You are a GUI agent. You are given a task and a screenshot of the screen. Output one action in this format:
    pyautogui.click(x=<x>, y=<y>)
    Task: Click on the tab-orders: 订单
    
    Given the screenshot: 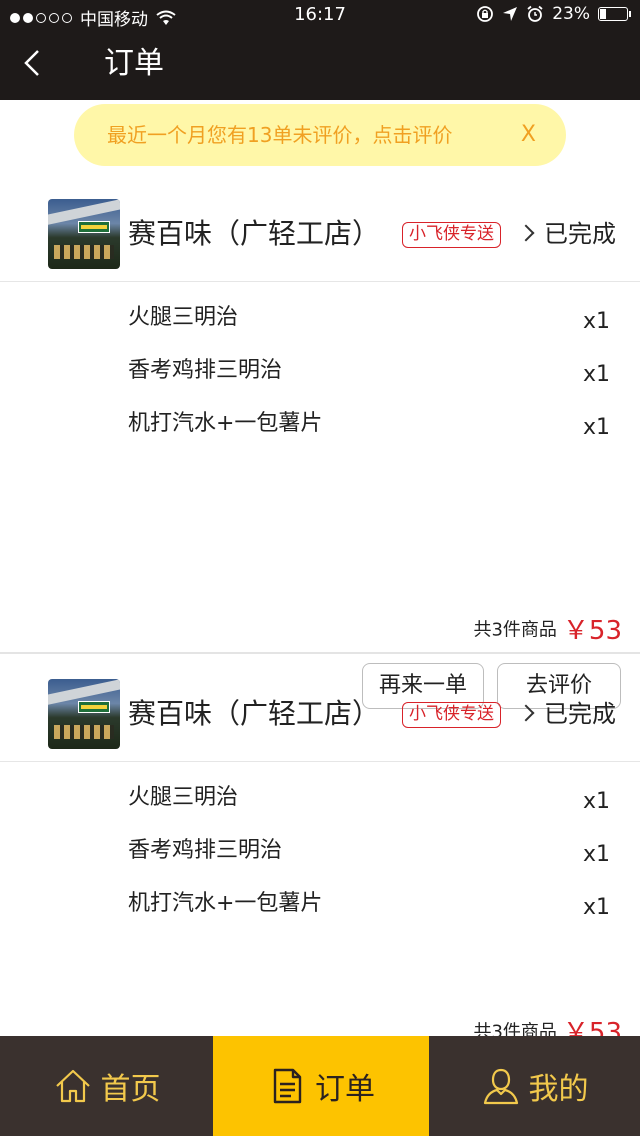 What is the action you would take?
    pyautogui.click(x=321, y=1086)
    